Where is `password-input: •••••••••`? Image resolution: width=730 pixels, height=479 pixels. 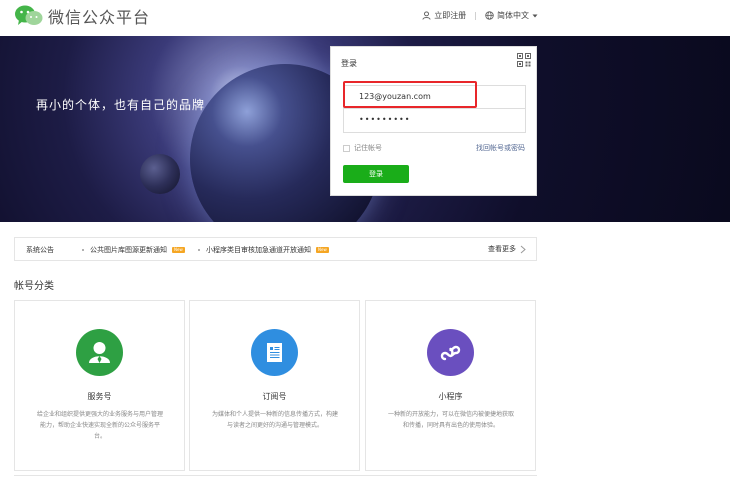 password-input: ••••••••• is located at coordinates (434, 121).